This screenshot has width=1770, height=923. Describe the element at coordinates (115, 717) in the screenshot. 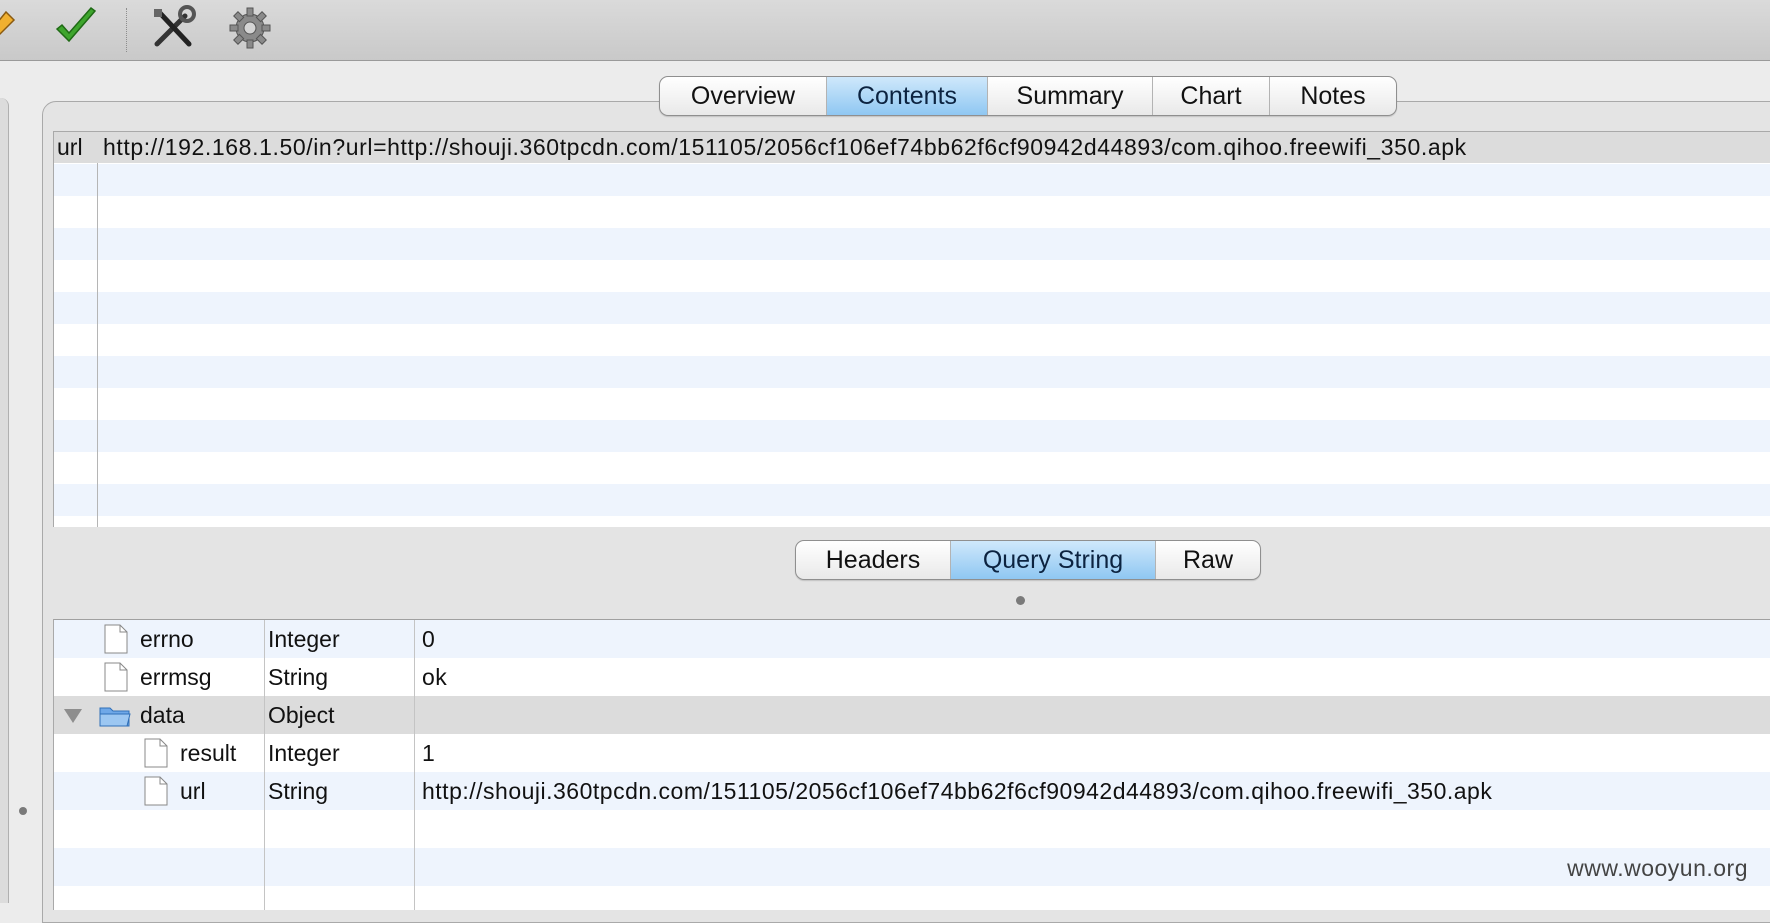

I see `folder-icon` at that location.